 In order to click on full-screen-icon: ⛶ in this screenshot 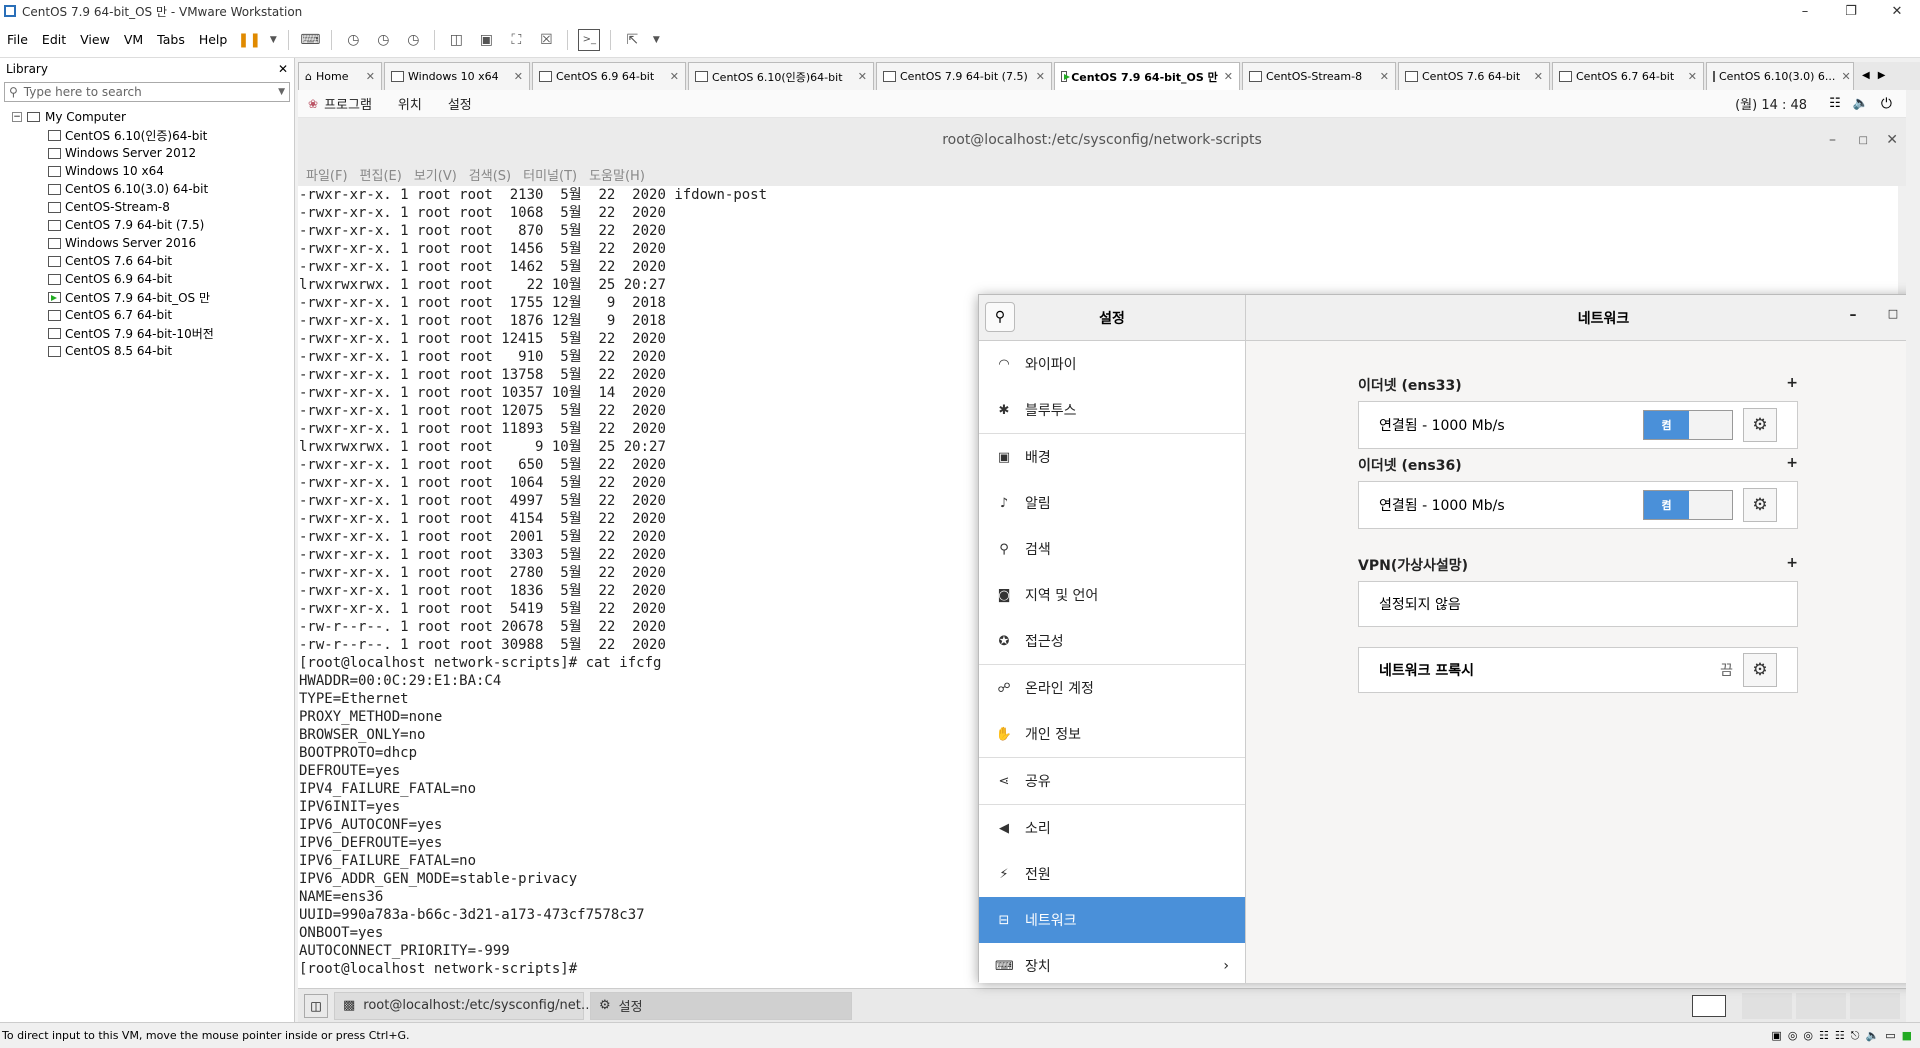, I will do `click(516, 40)`.